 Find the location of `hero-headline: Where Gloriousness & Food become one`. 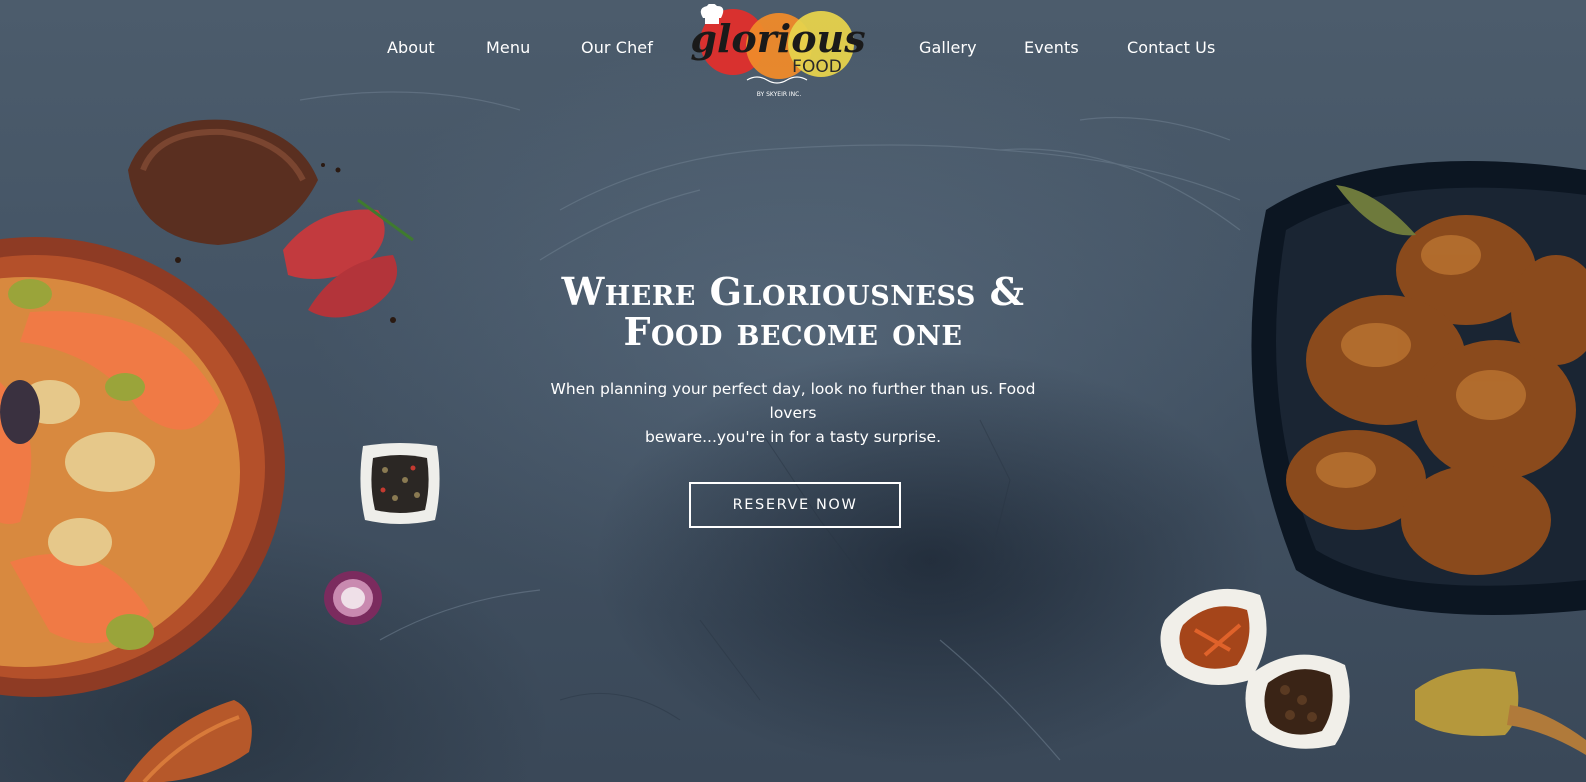

hero-headline: Where Gloriousness & Food become one is located at coordinates (793, 312).